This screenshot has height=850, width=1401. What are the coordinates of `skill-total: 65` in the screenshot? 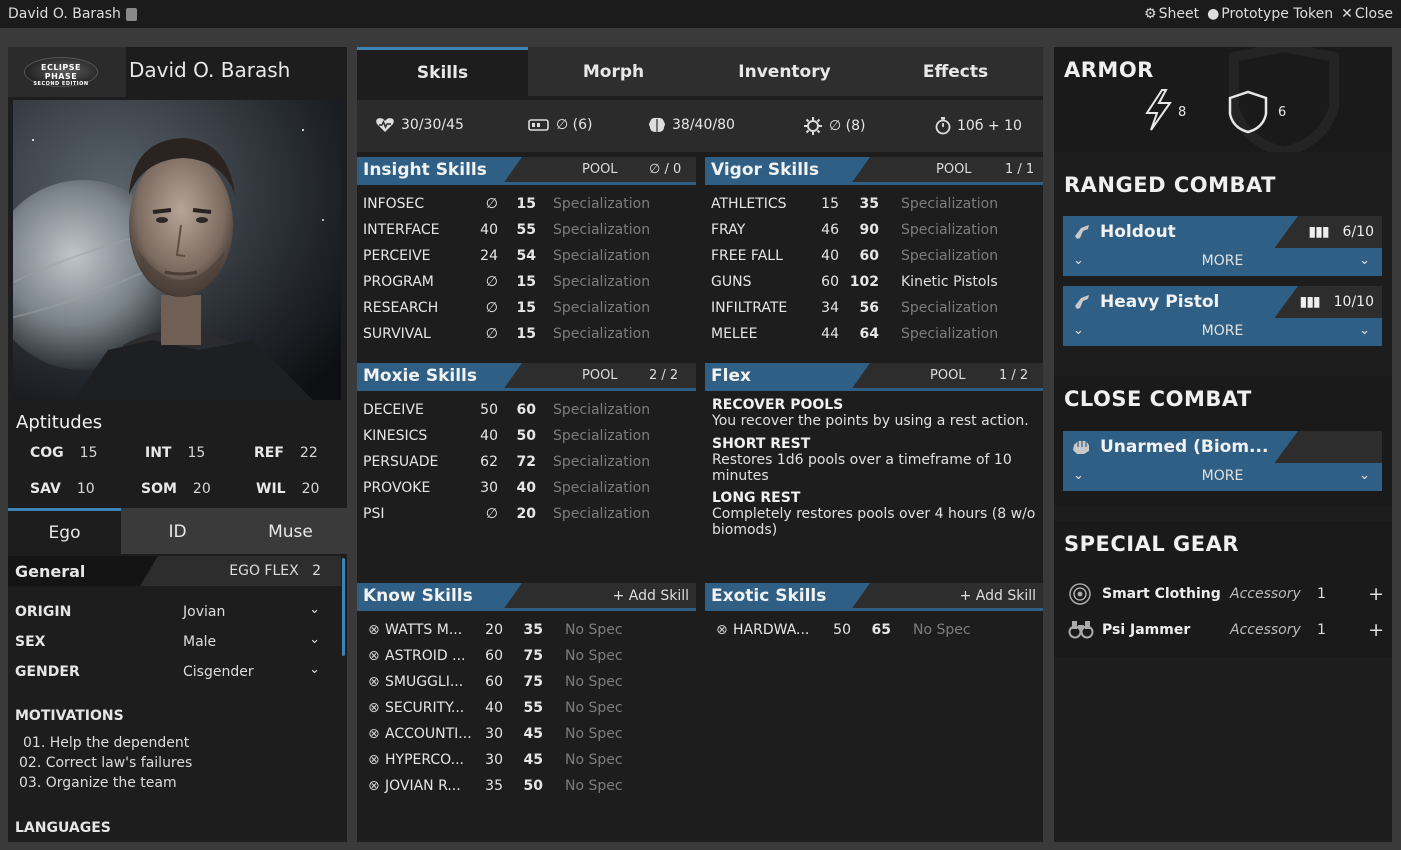 It's located at (876, 630).